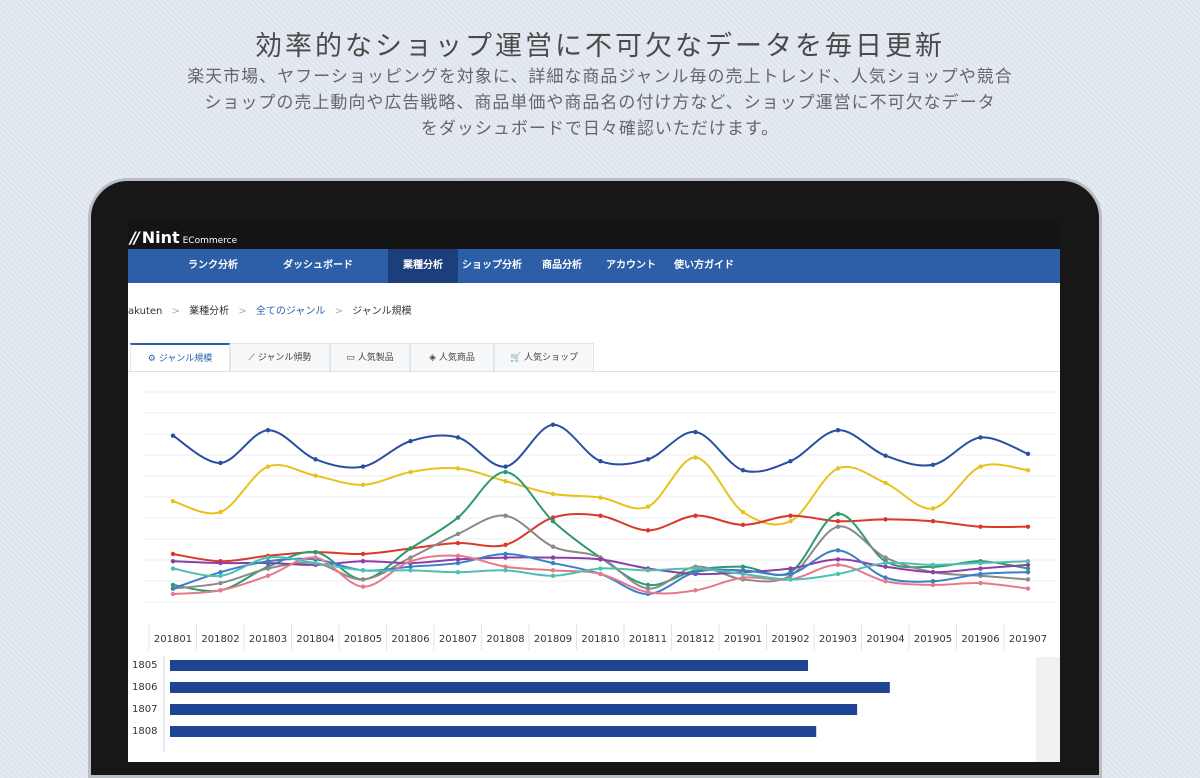 This screenshot has width=1200, height=778. Describe the element at coordinates (318, 266) in the screenshot. I see `nav-item-dashboard: ダッシュボード` at that location.